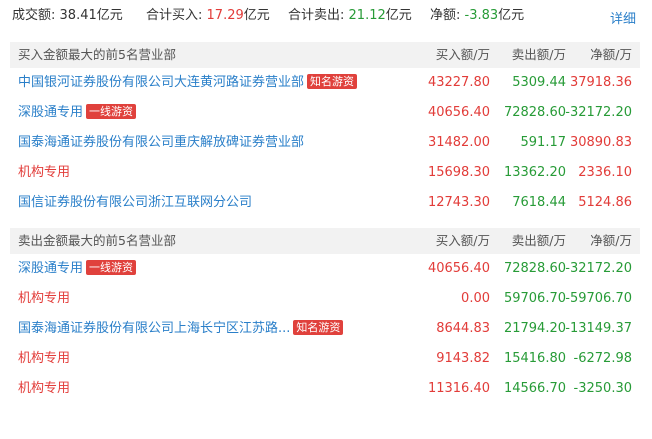 This screenshot has height=439, width=652. What do you see at coordinates (34, 15) in the screenshot?
I see `turnover-label: 成交额:` at bounding box center [34, 15].